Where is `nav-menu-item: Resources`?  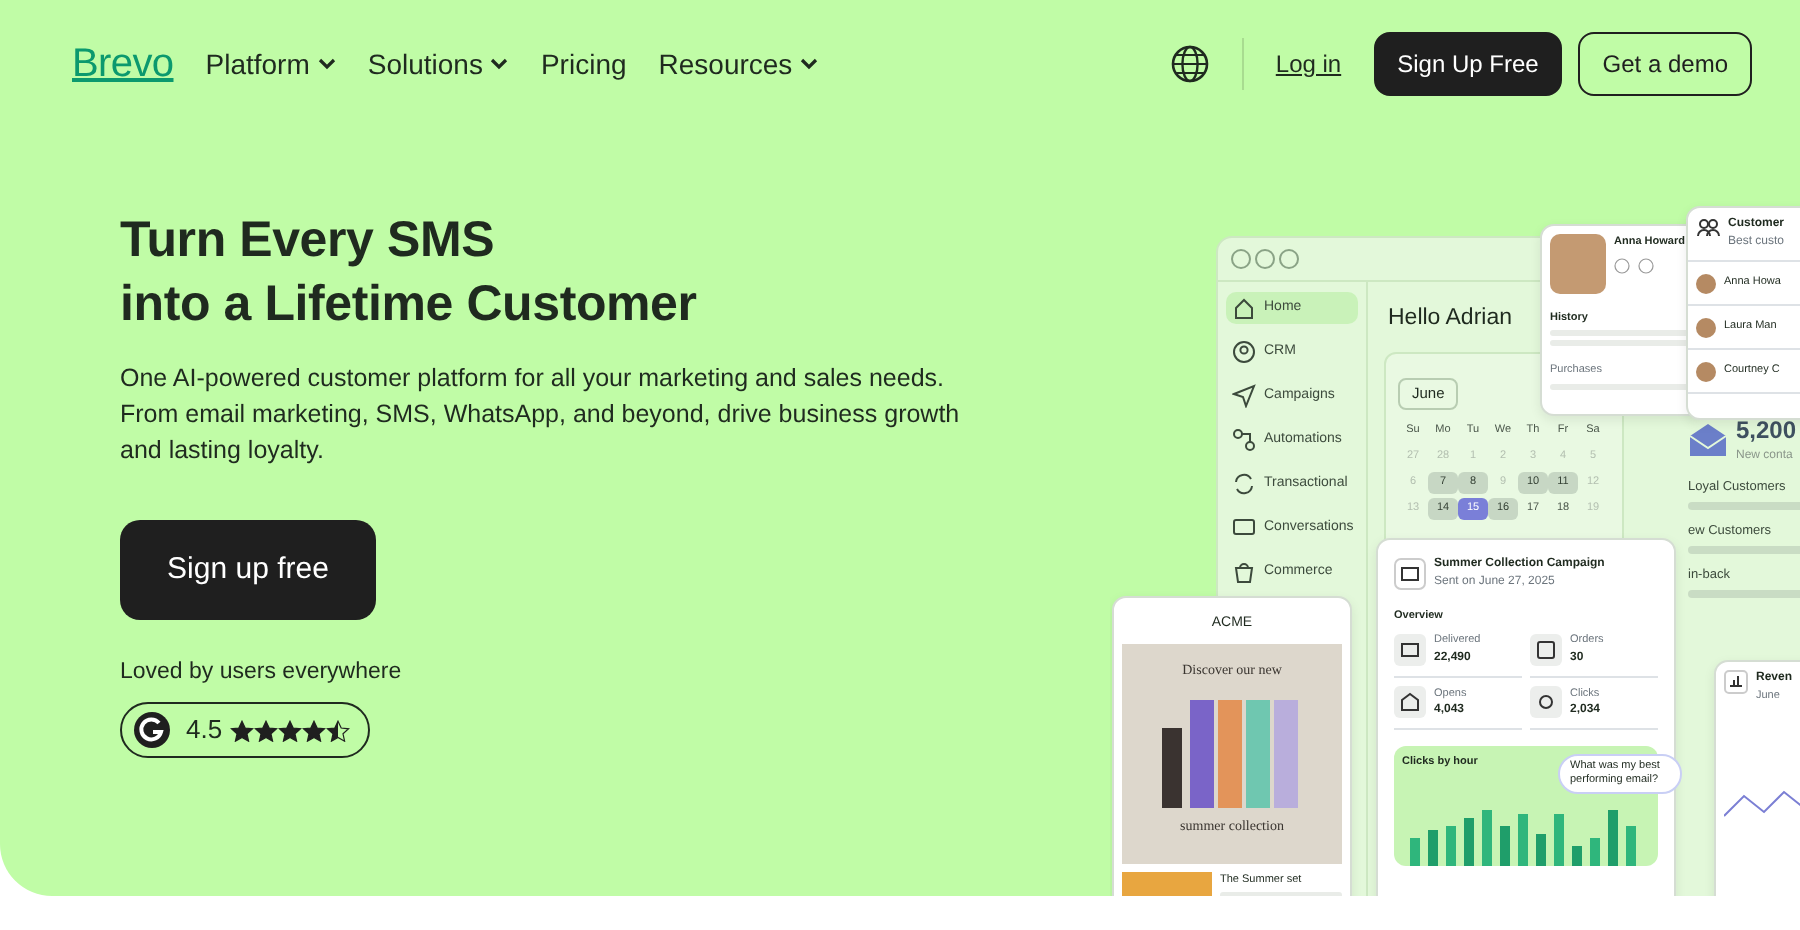 nav-menu-item: Resources is located at coordinates (738, 64).